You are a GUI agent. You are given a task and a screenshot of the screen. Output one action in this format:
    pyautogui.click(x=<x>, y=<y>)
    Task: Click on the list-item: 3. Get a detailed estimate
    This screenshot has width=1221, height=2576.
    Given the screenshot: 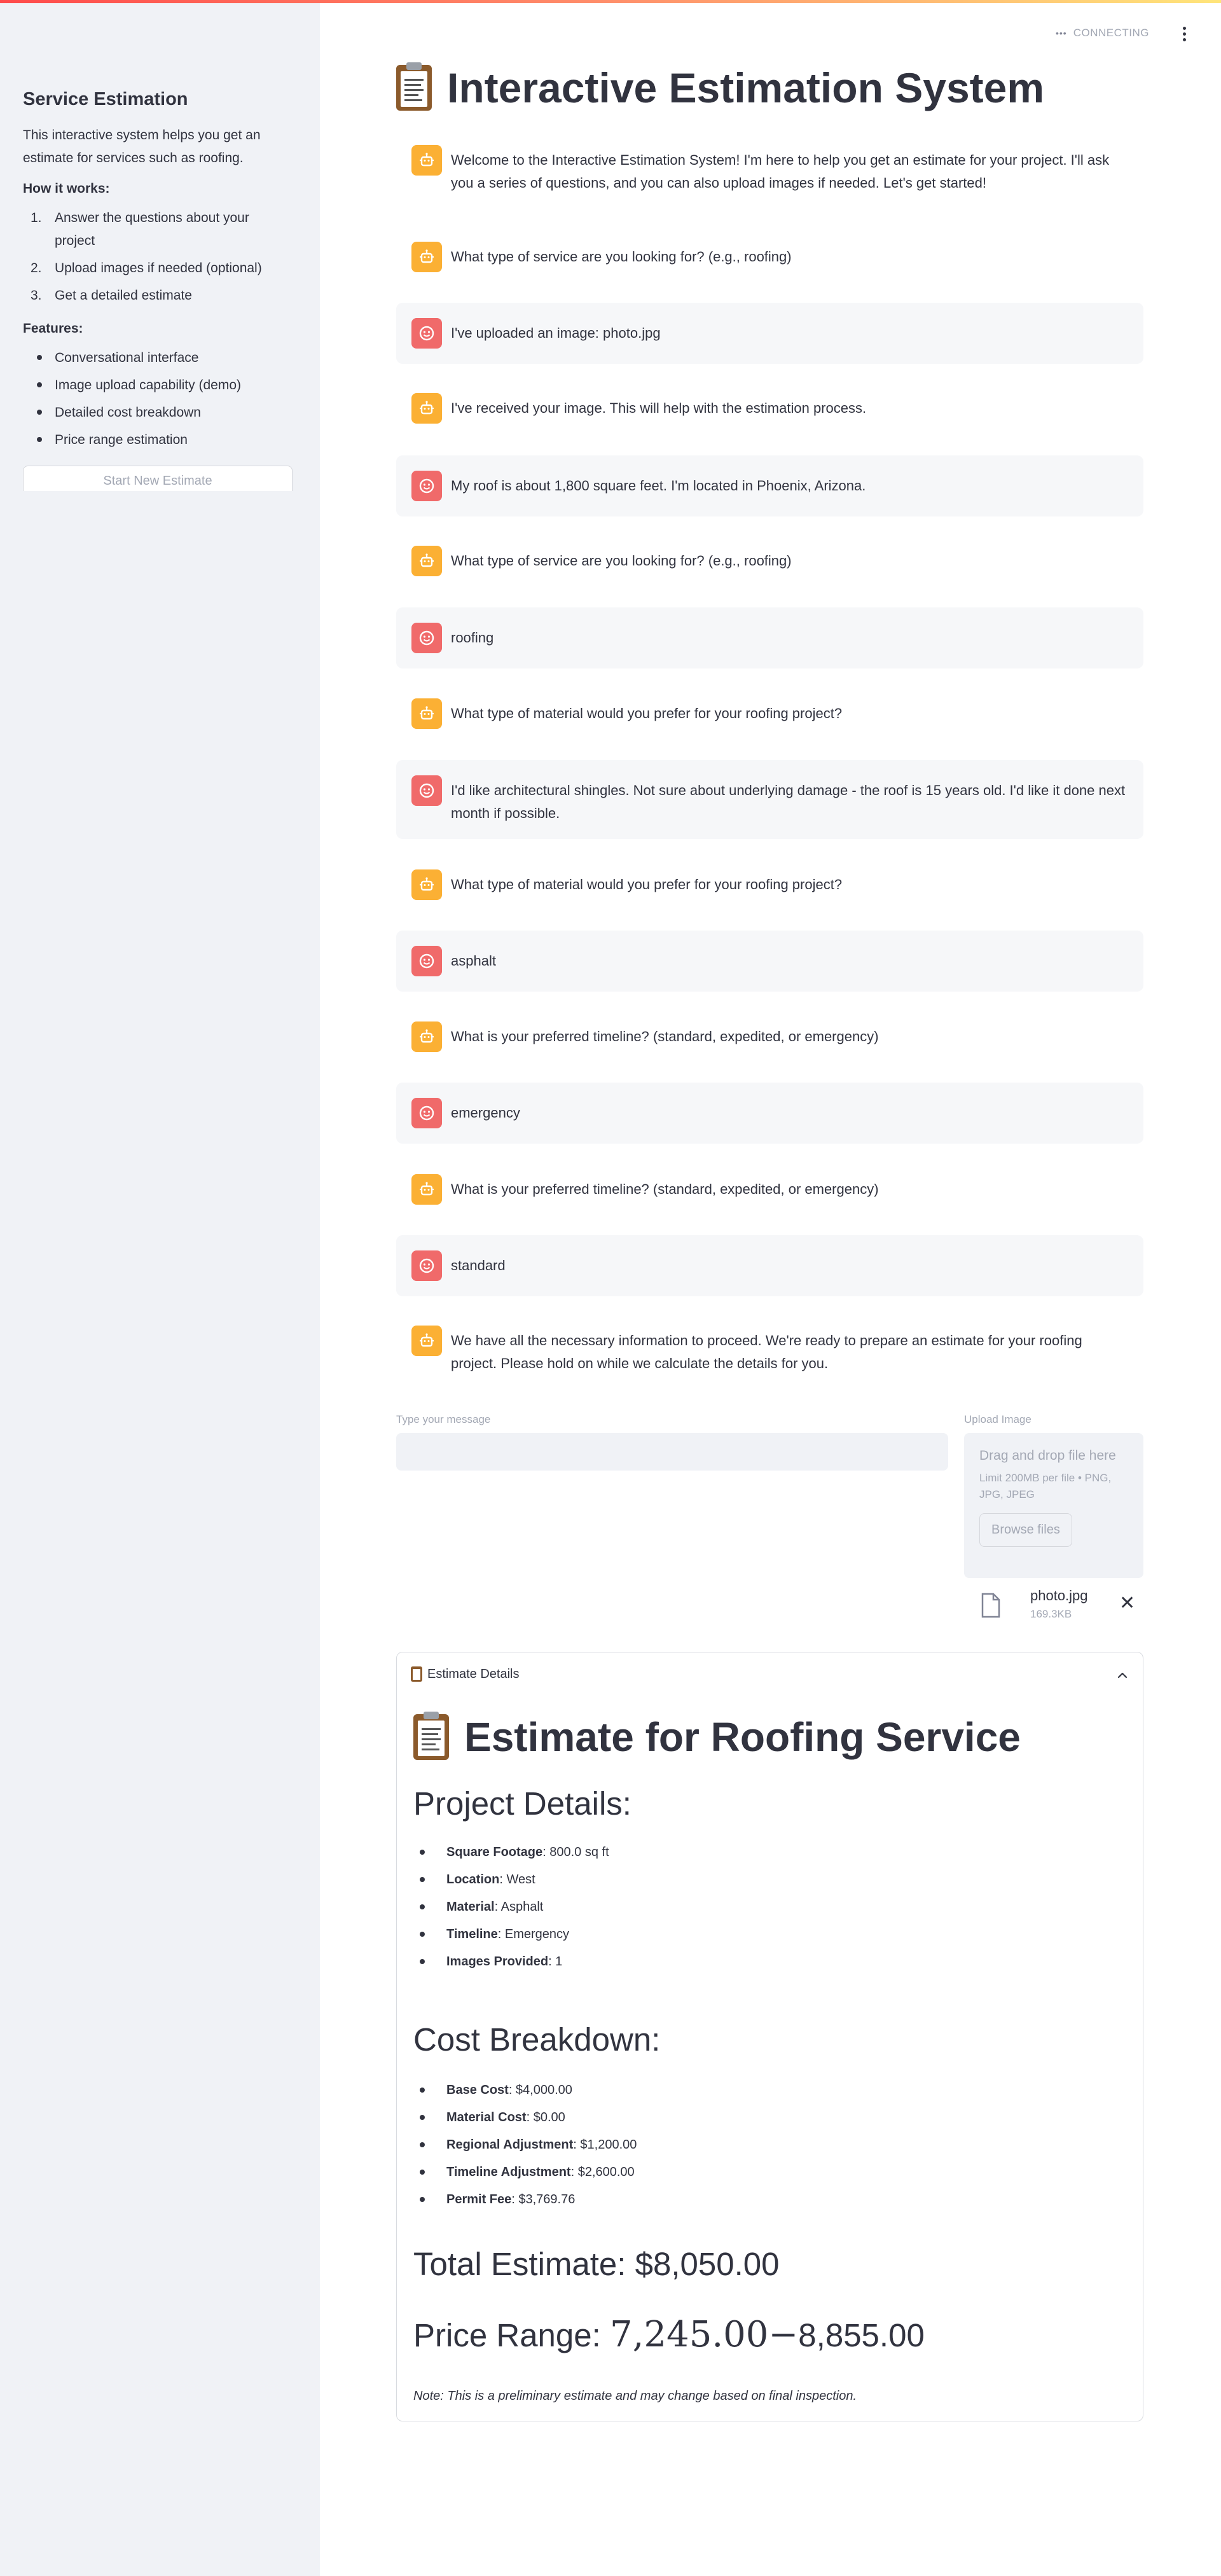 What is the action you would take?
    pyautogui.click(x=160, y=295)
    